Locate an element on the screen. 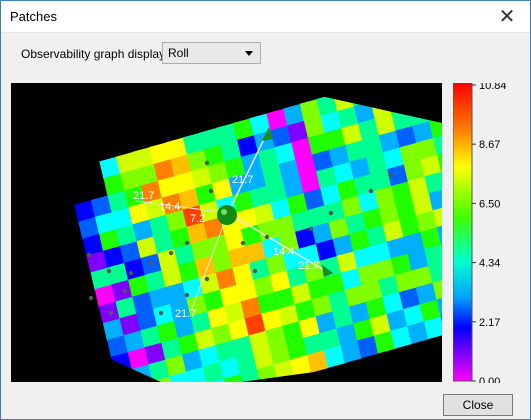  close-icon: ✕ is located at coordinates (507, 16).